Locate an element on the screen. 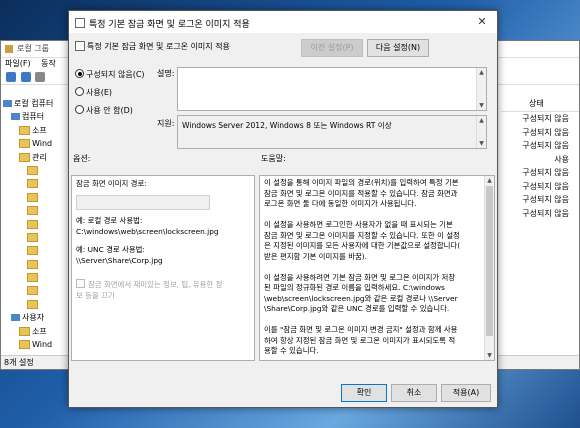 The image size is (580, 428). radio-disabled: 사용 안 함(D) is located at coordinates (104, 110).